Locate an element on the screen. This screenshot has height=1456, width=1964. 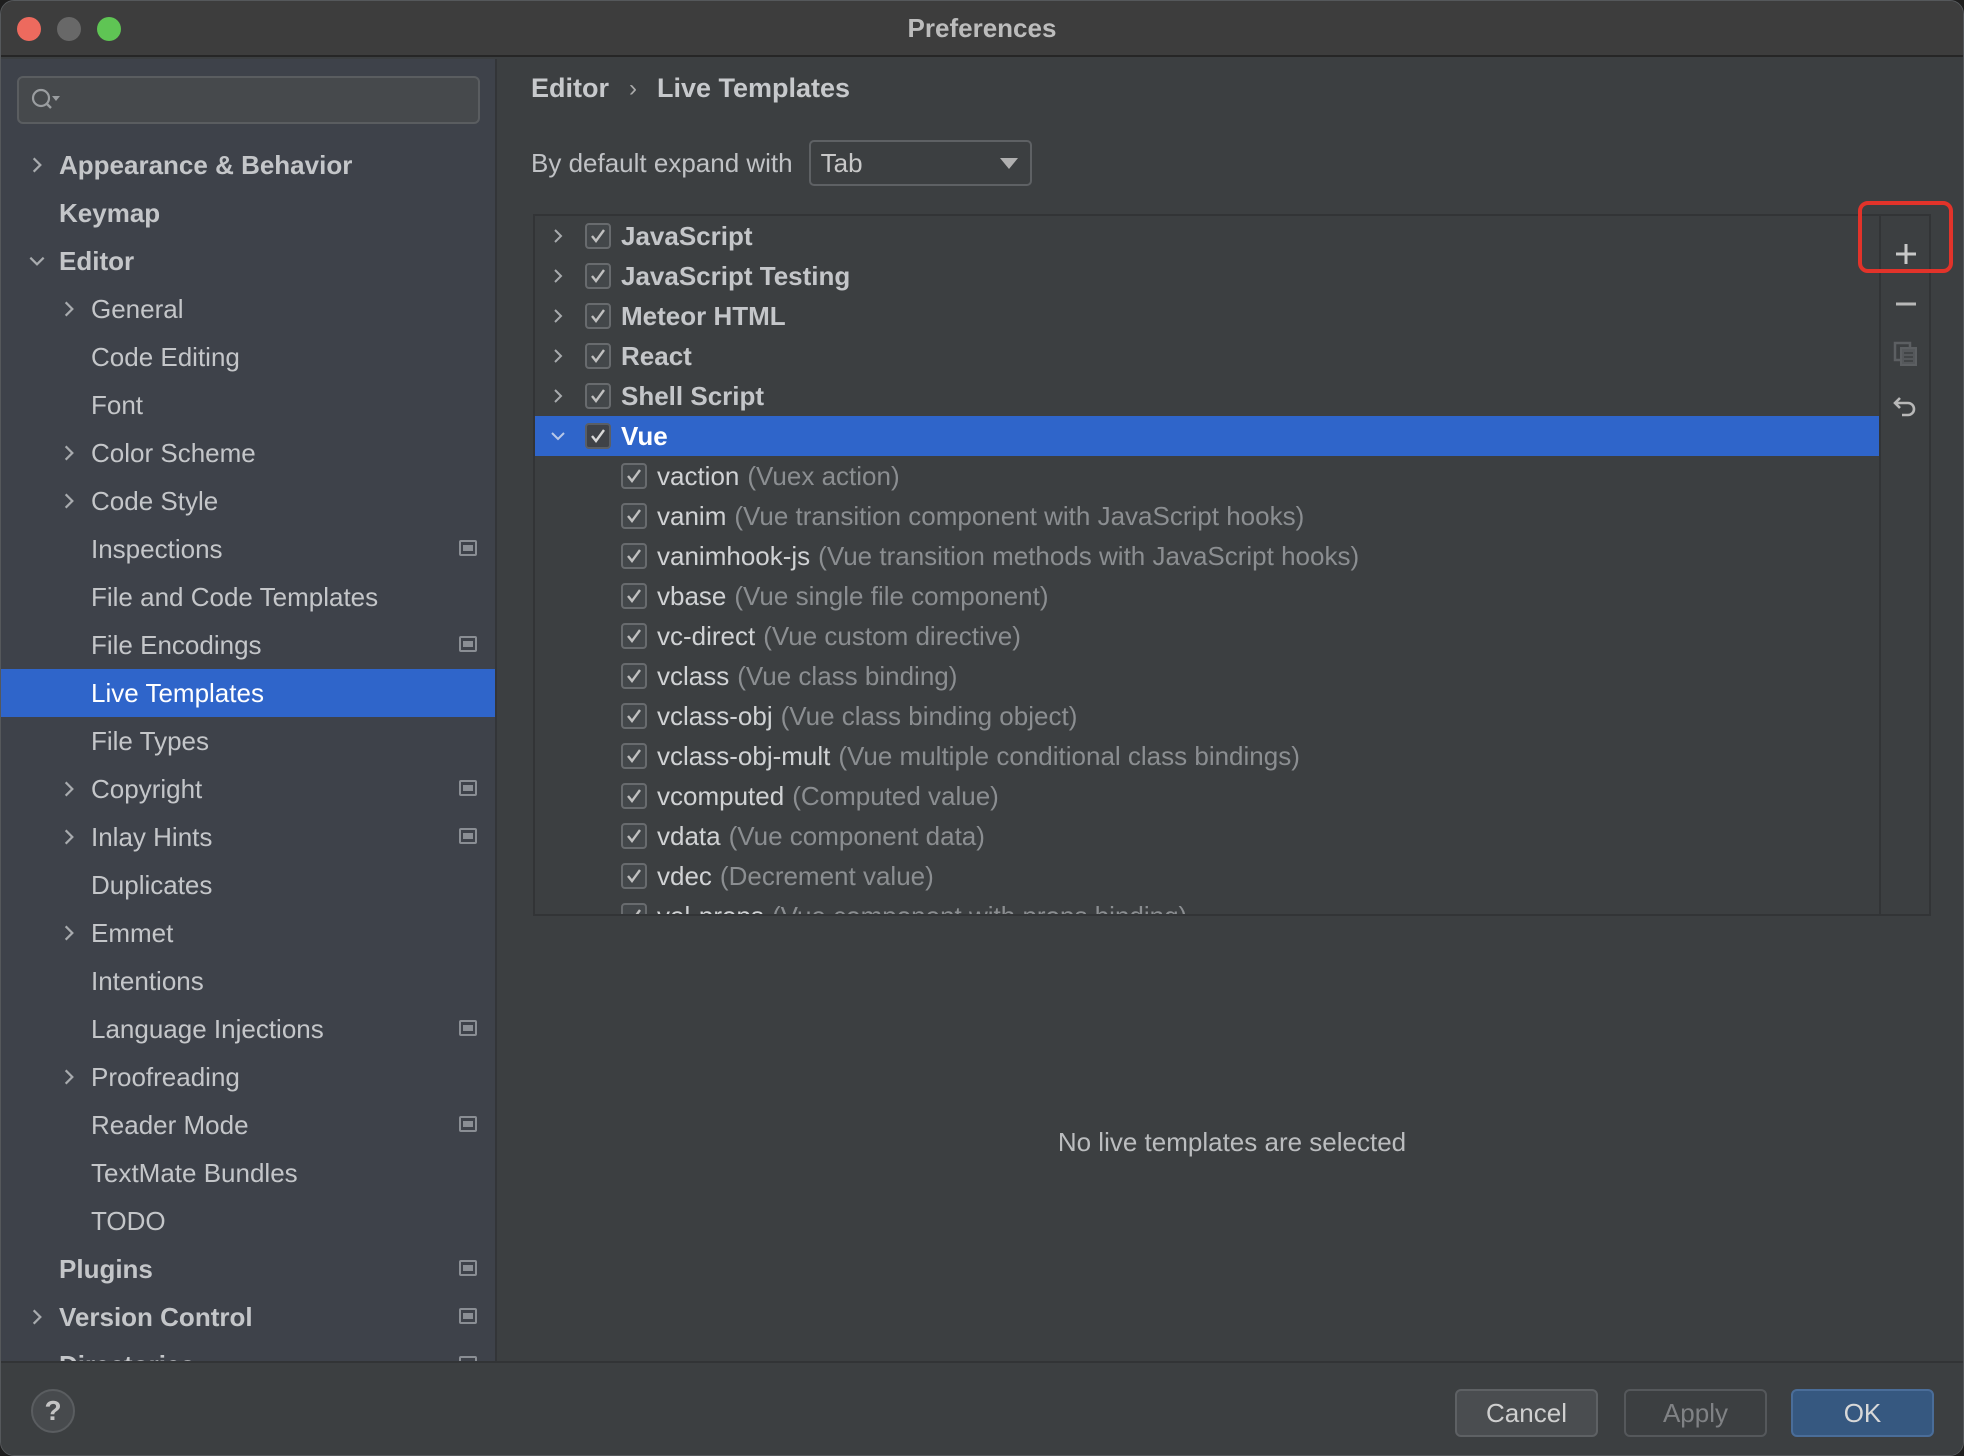
sidebar-item-directories: Directories is located at coordinates (248, 1351).